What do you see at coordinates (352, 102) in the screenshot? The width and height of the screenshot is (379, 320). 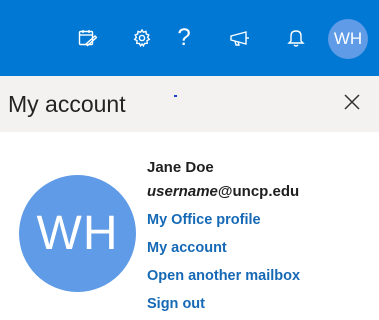 I see `close-icon` at bounding box center [352, 102].